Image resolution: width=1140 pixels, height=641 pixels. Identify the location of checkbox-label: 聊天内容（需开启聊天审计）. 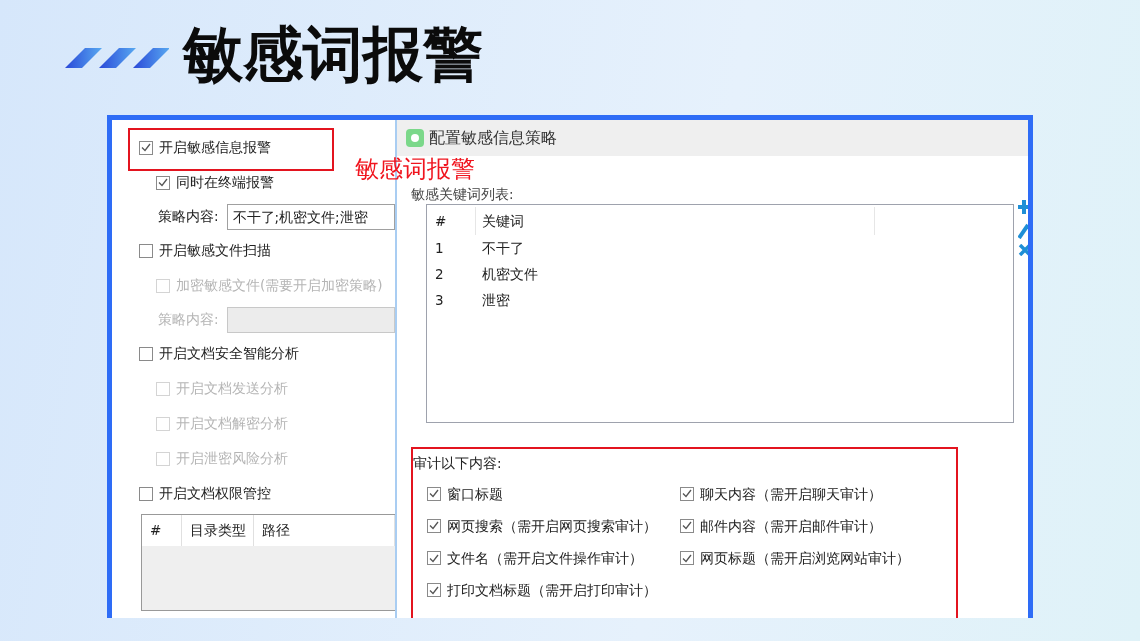
(791, 493).